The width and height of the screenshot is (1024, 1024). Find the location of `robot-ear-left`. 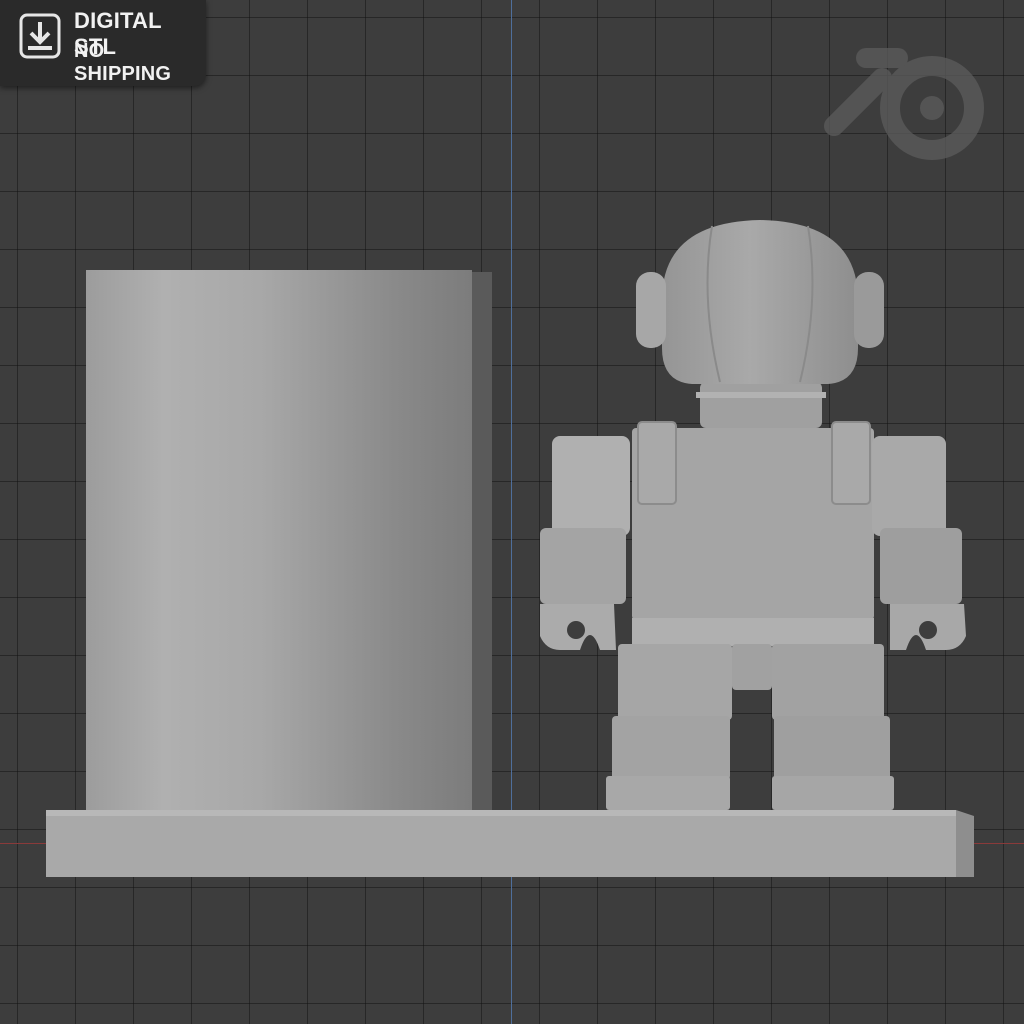

robot-ear-left is located at coordinates (651, 310).